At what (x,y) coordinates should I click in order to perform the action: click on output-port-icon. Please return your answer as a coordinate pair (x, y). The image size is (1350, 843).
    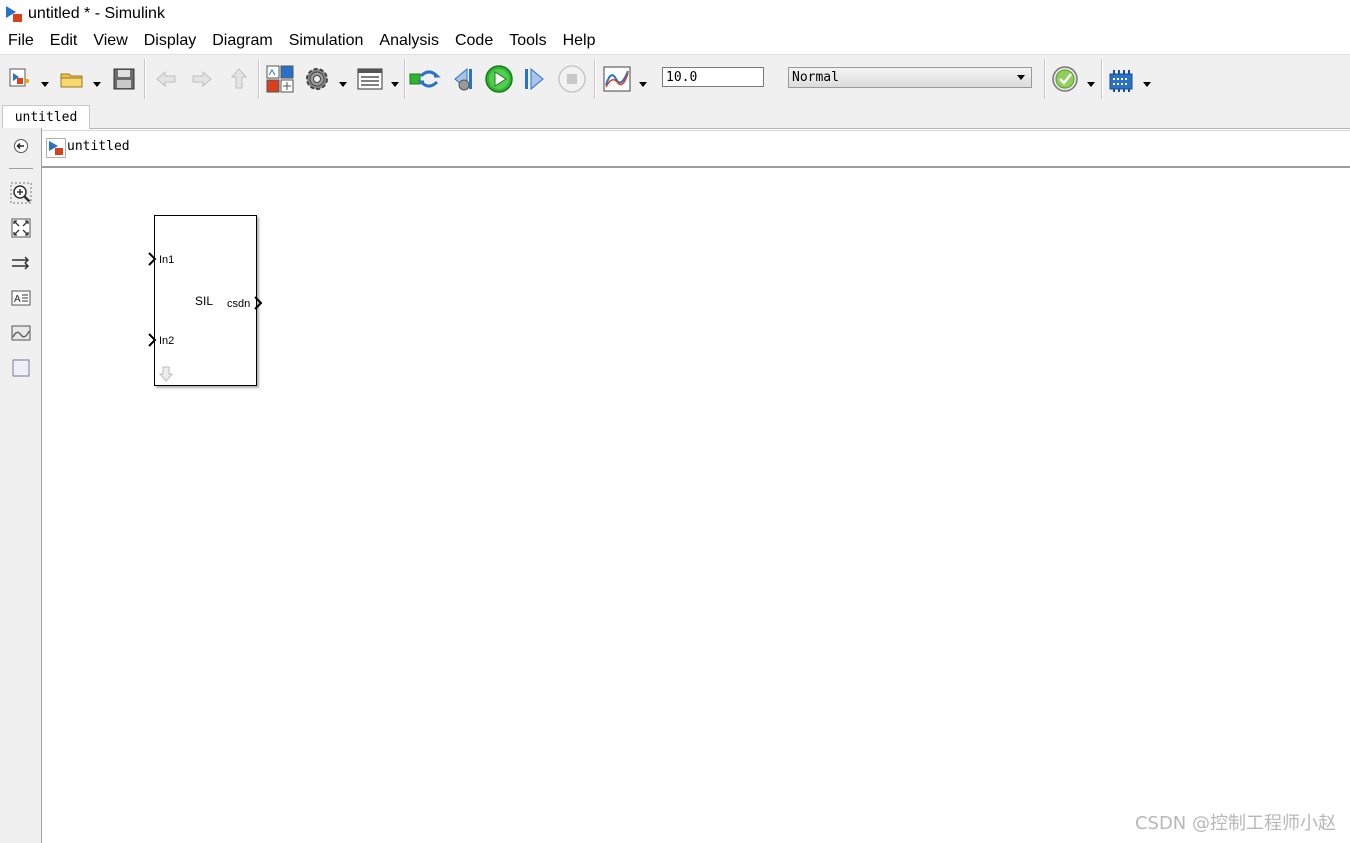
    Looking at the image, I should click on (258, 303).